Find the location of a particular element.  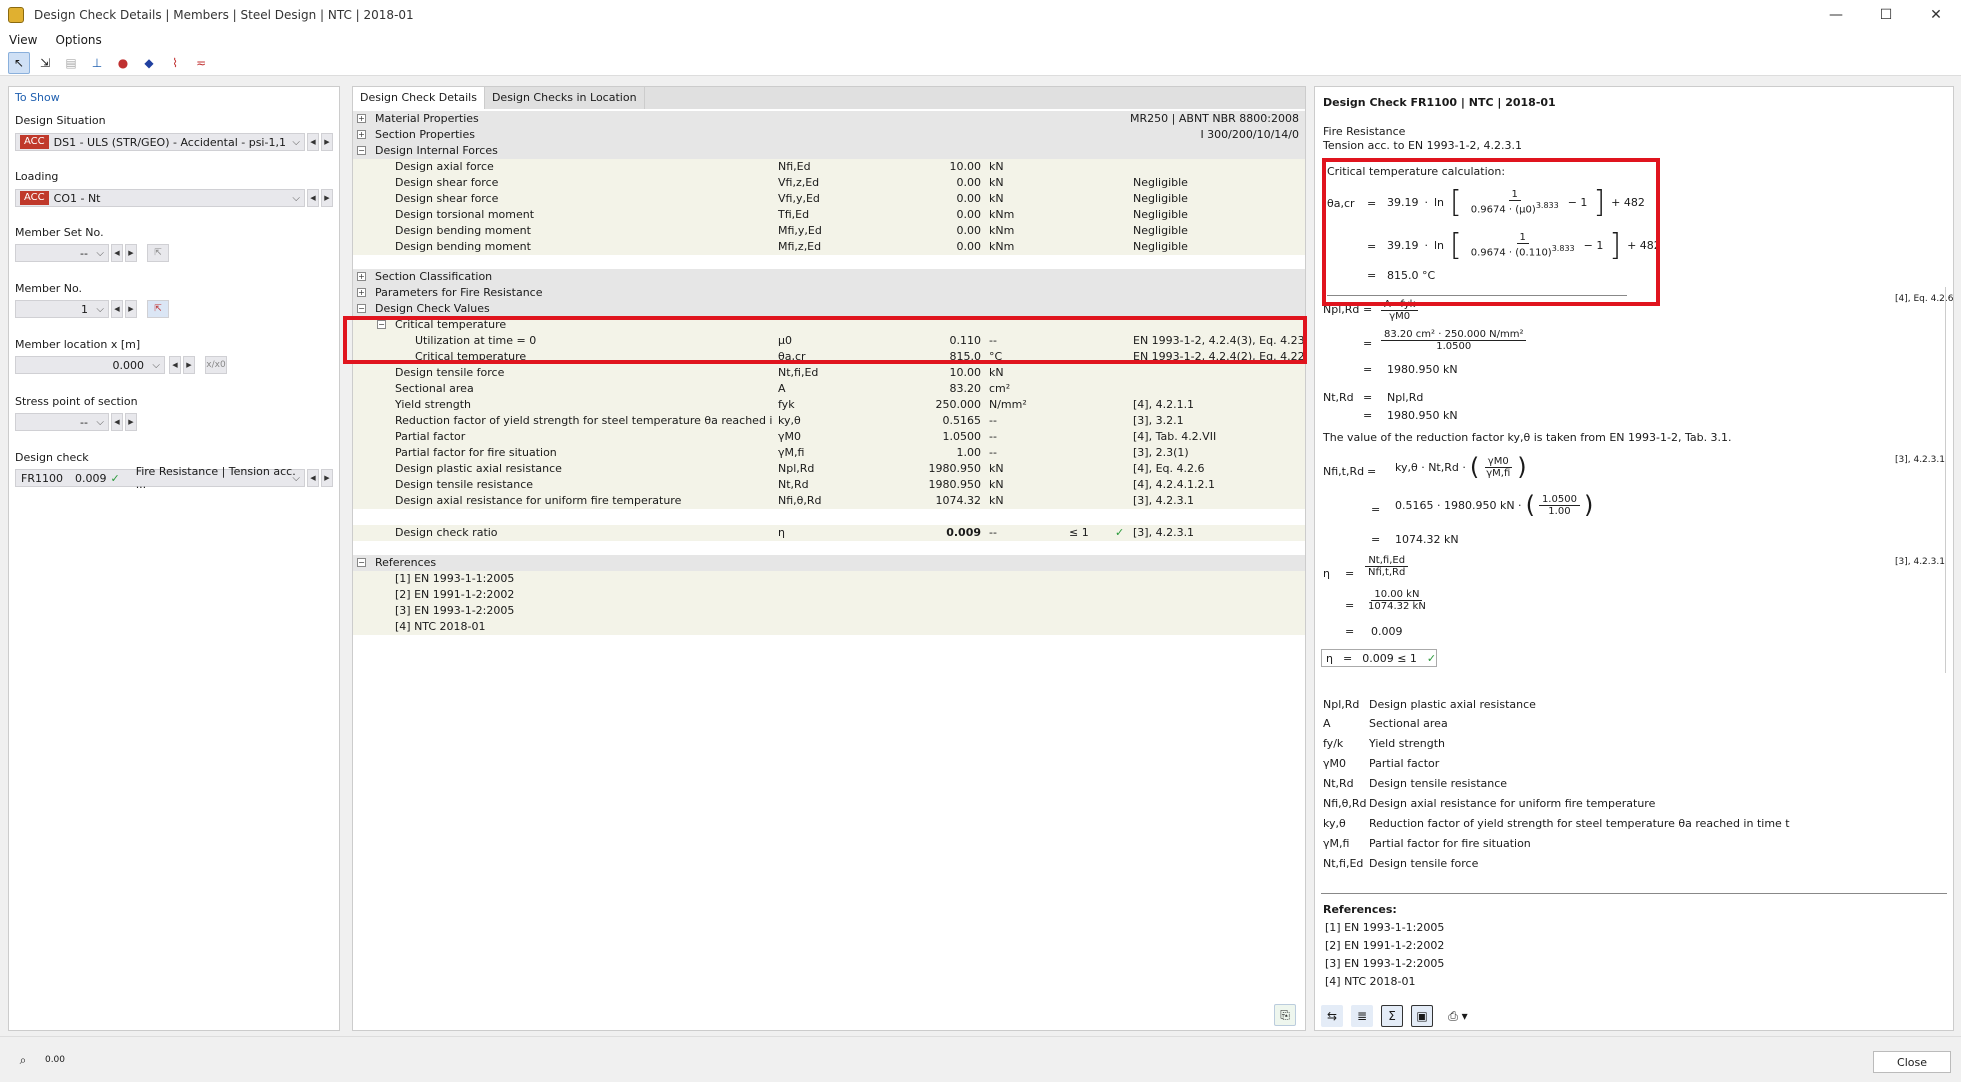

section-design-internal-forces: − Design Internal Forces is located at coordinates (829, 151).